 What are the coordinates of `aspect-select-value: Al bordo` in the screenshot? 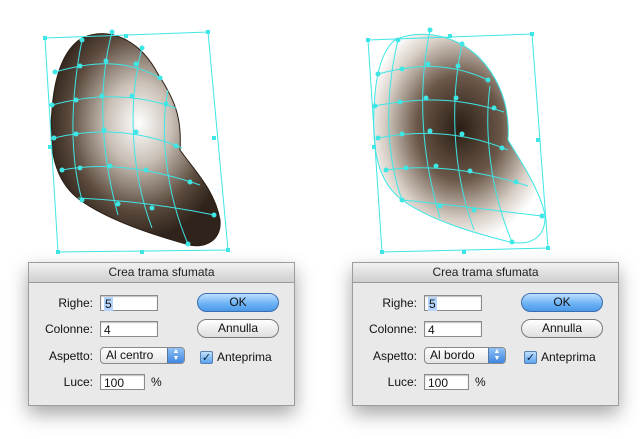 It's located at (452, 355).